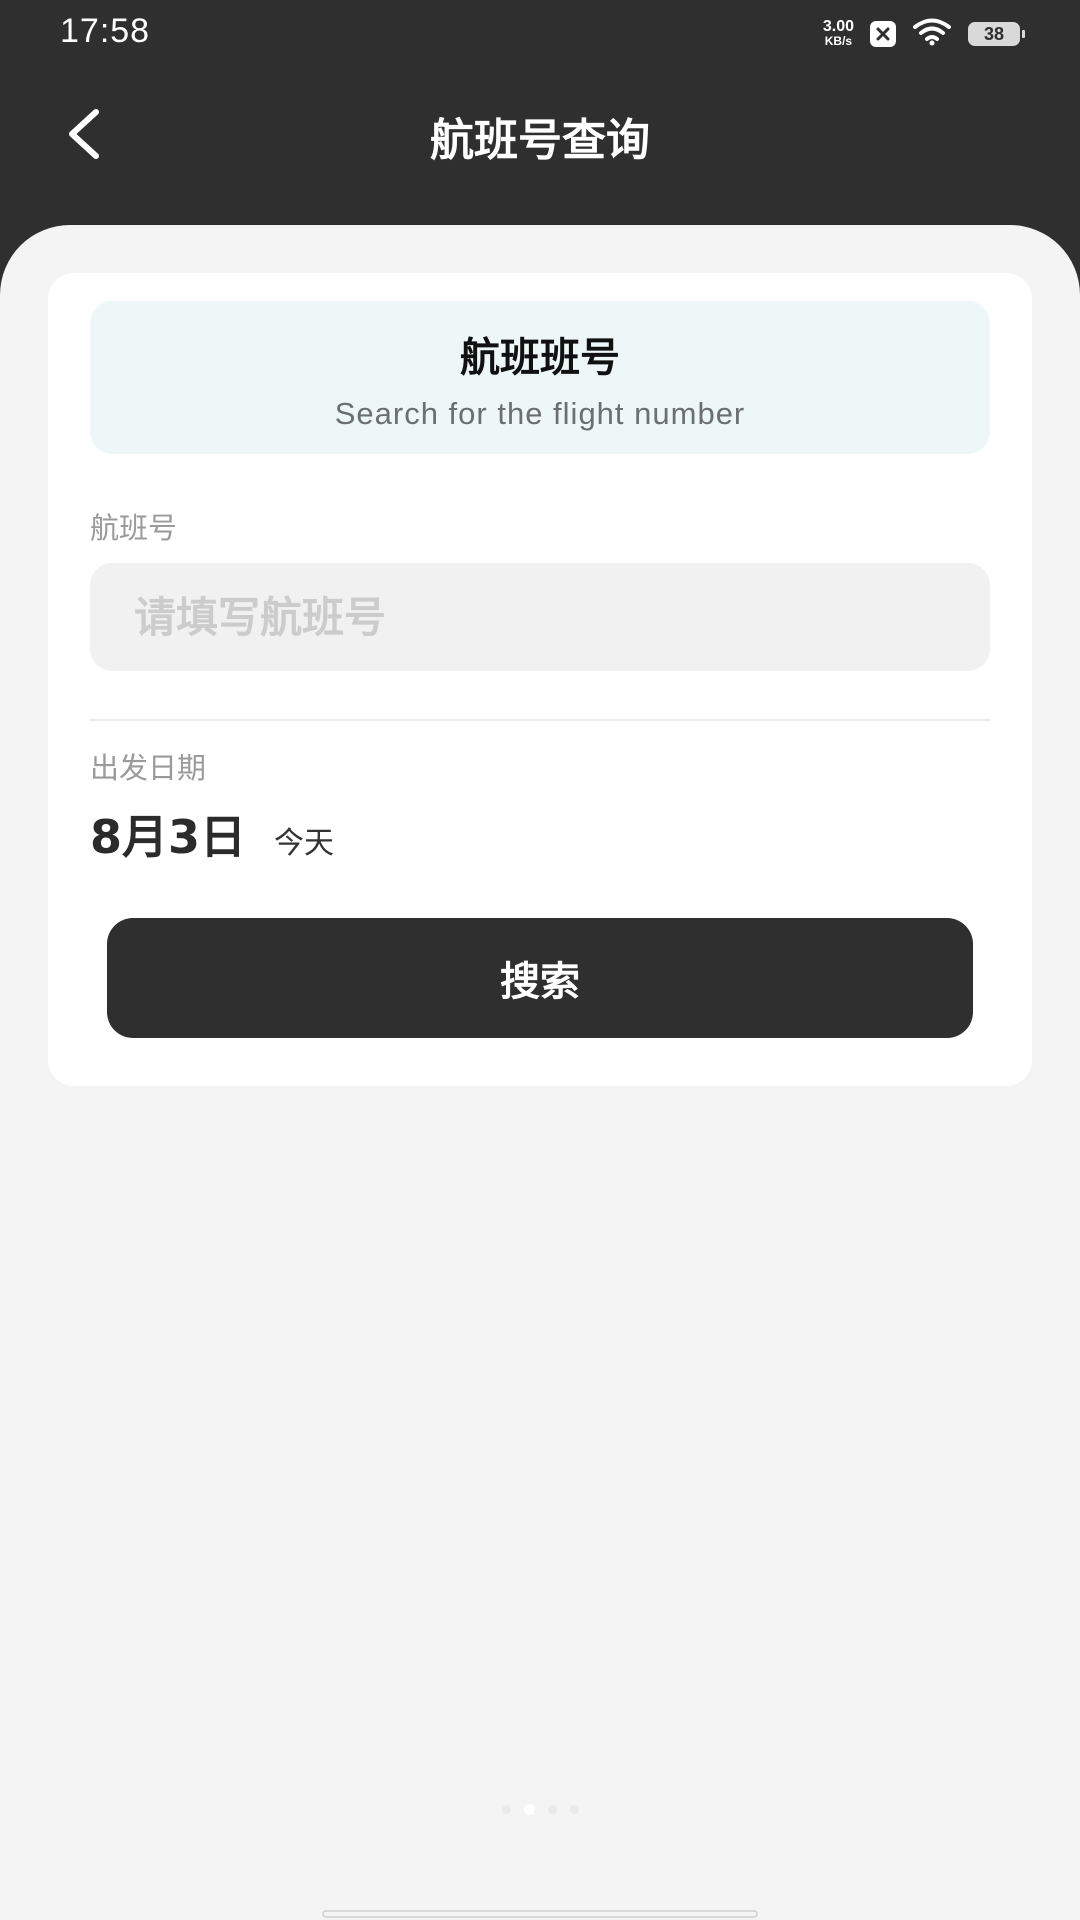  I want to click on flight-number-label: 航班号, so click(134, 528).